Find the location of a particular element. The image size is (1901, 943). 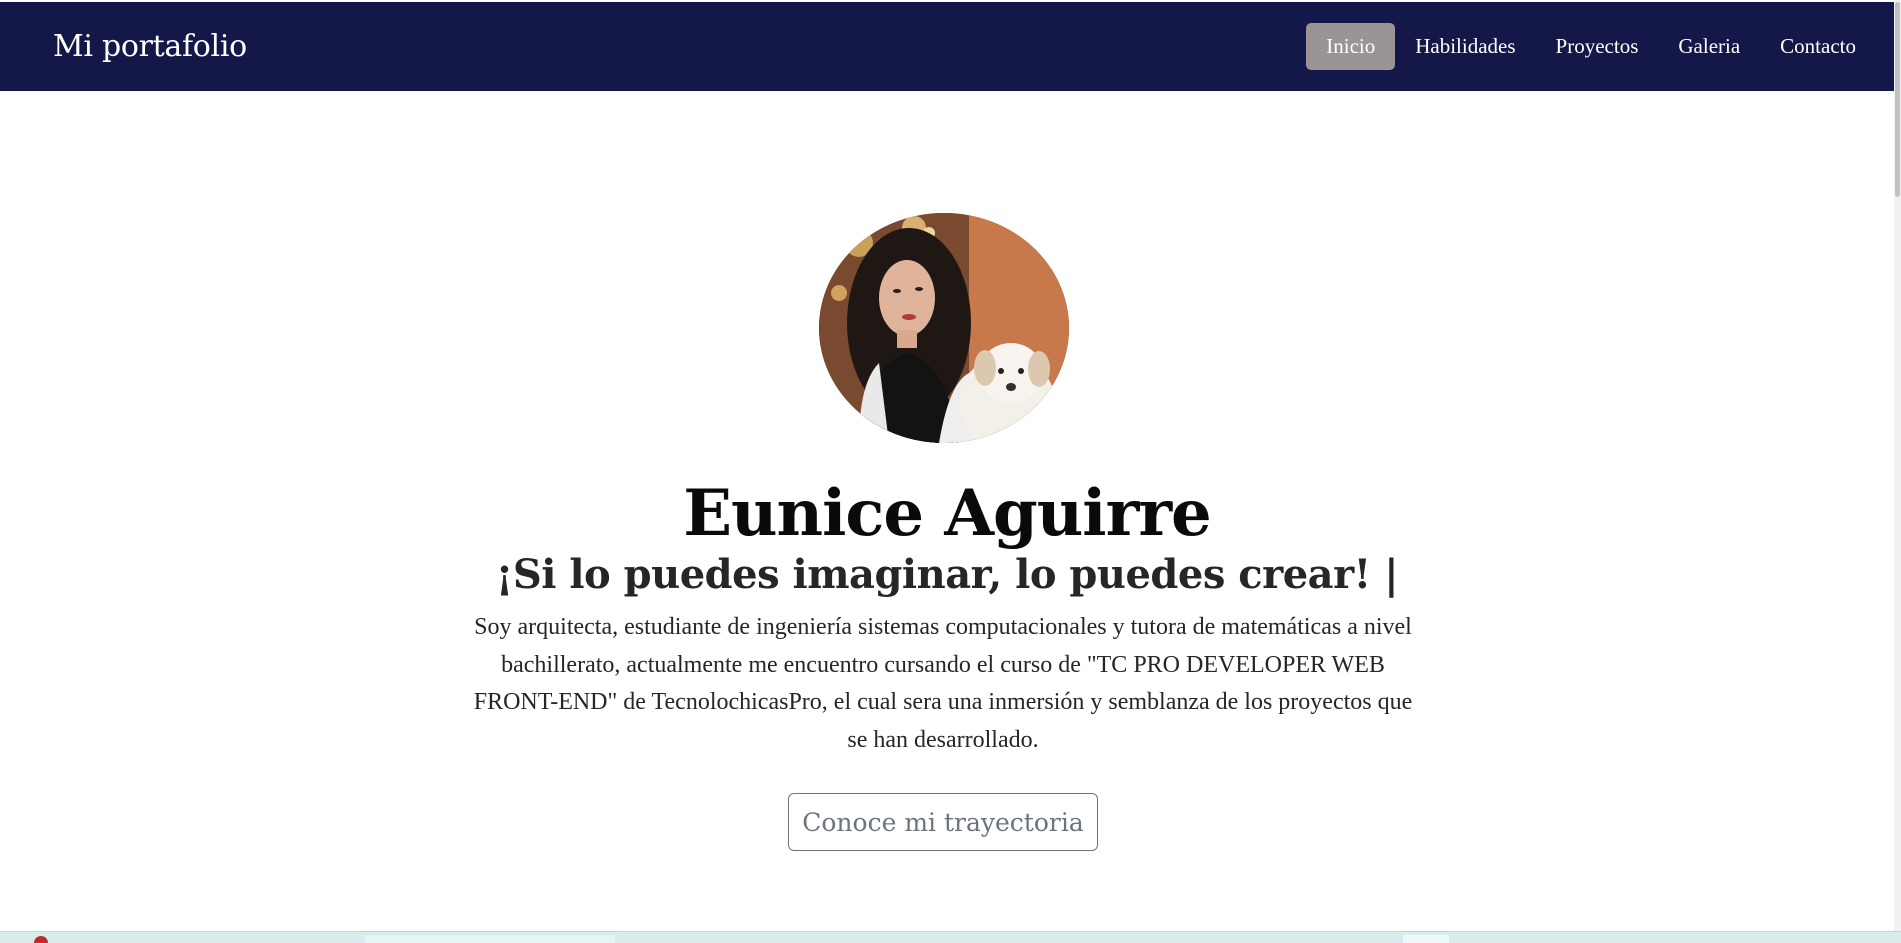

profile-photo-illustration is located at coordinates (944, 328).